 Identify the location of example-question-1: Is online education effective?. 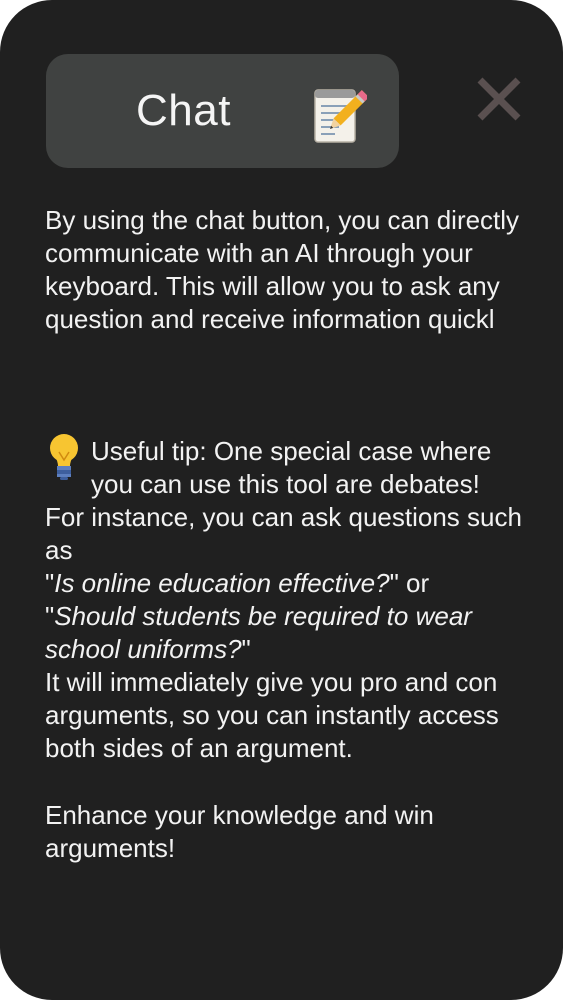
(222, 583).